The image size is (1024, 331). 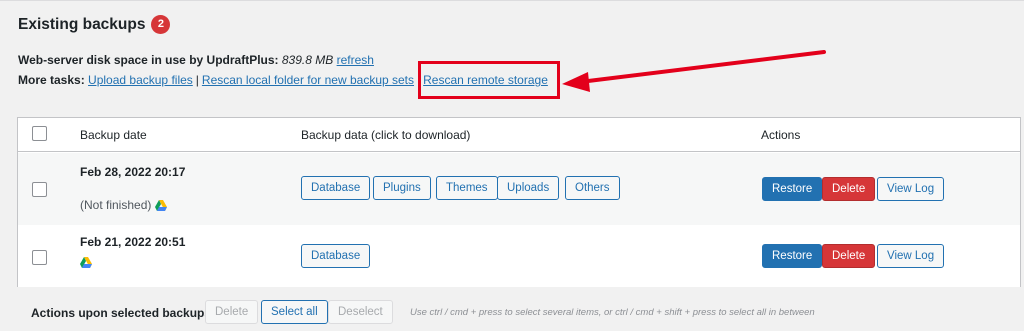 What do you see at coordinates (133, 242) in the screenshot?
I see `backup-date: Feb 21, 2022 20:51` at bounding box center [133, 242].